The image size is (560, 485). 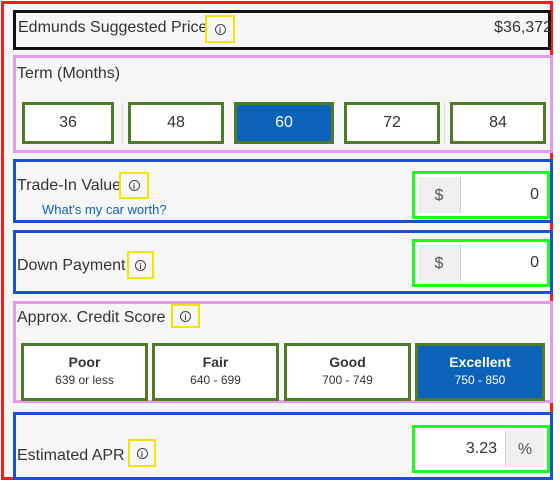 I want to click on trade-in-input-group: $, so click(x=481, y=195).